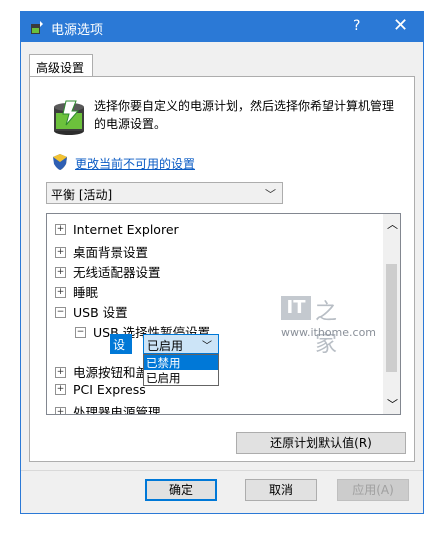  I want to click on tree-item-desktop-background: + 桌面背景设置, so click(101, 252).